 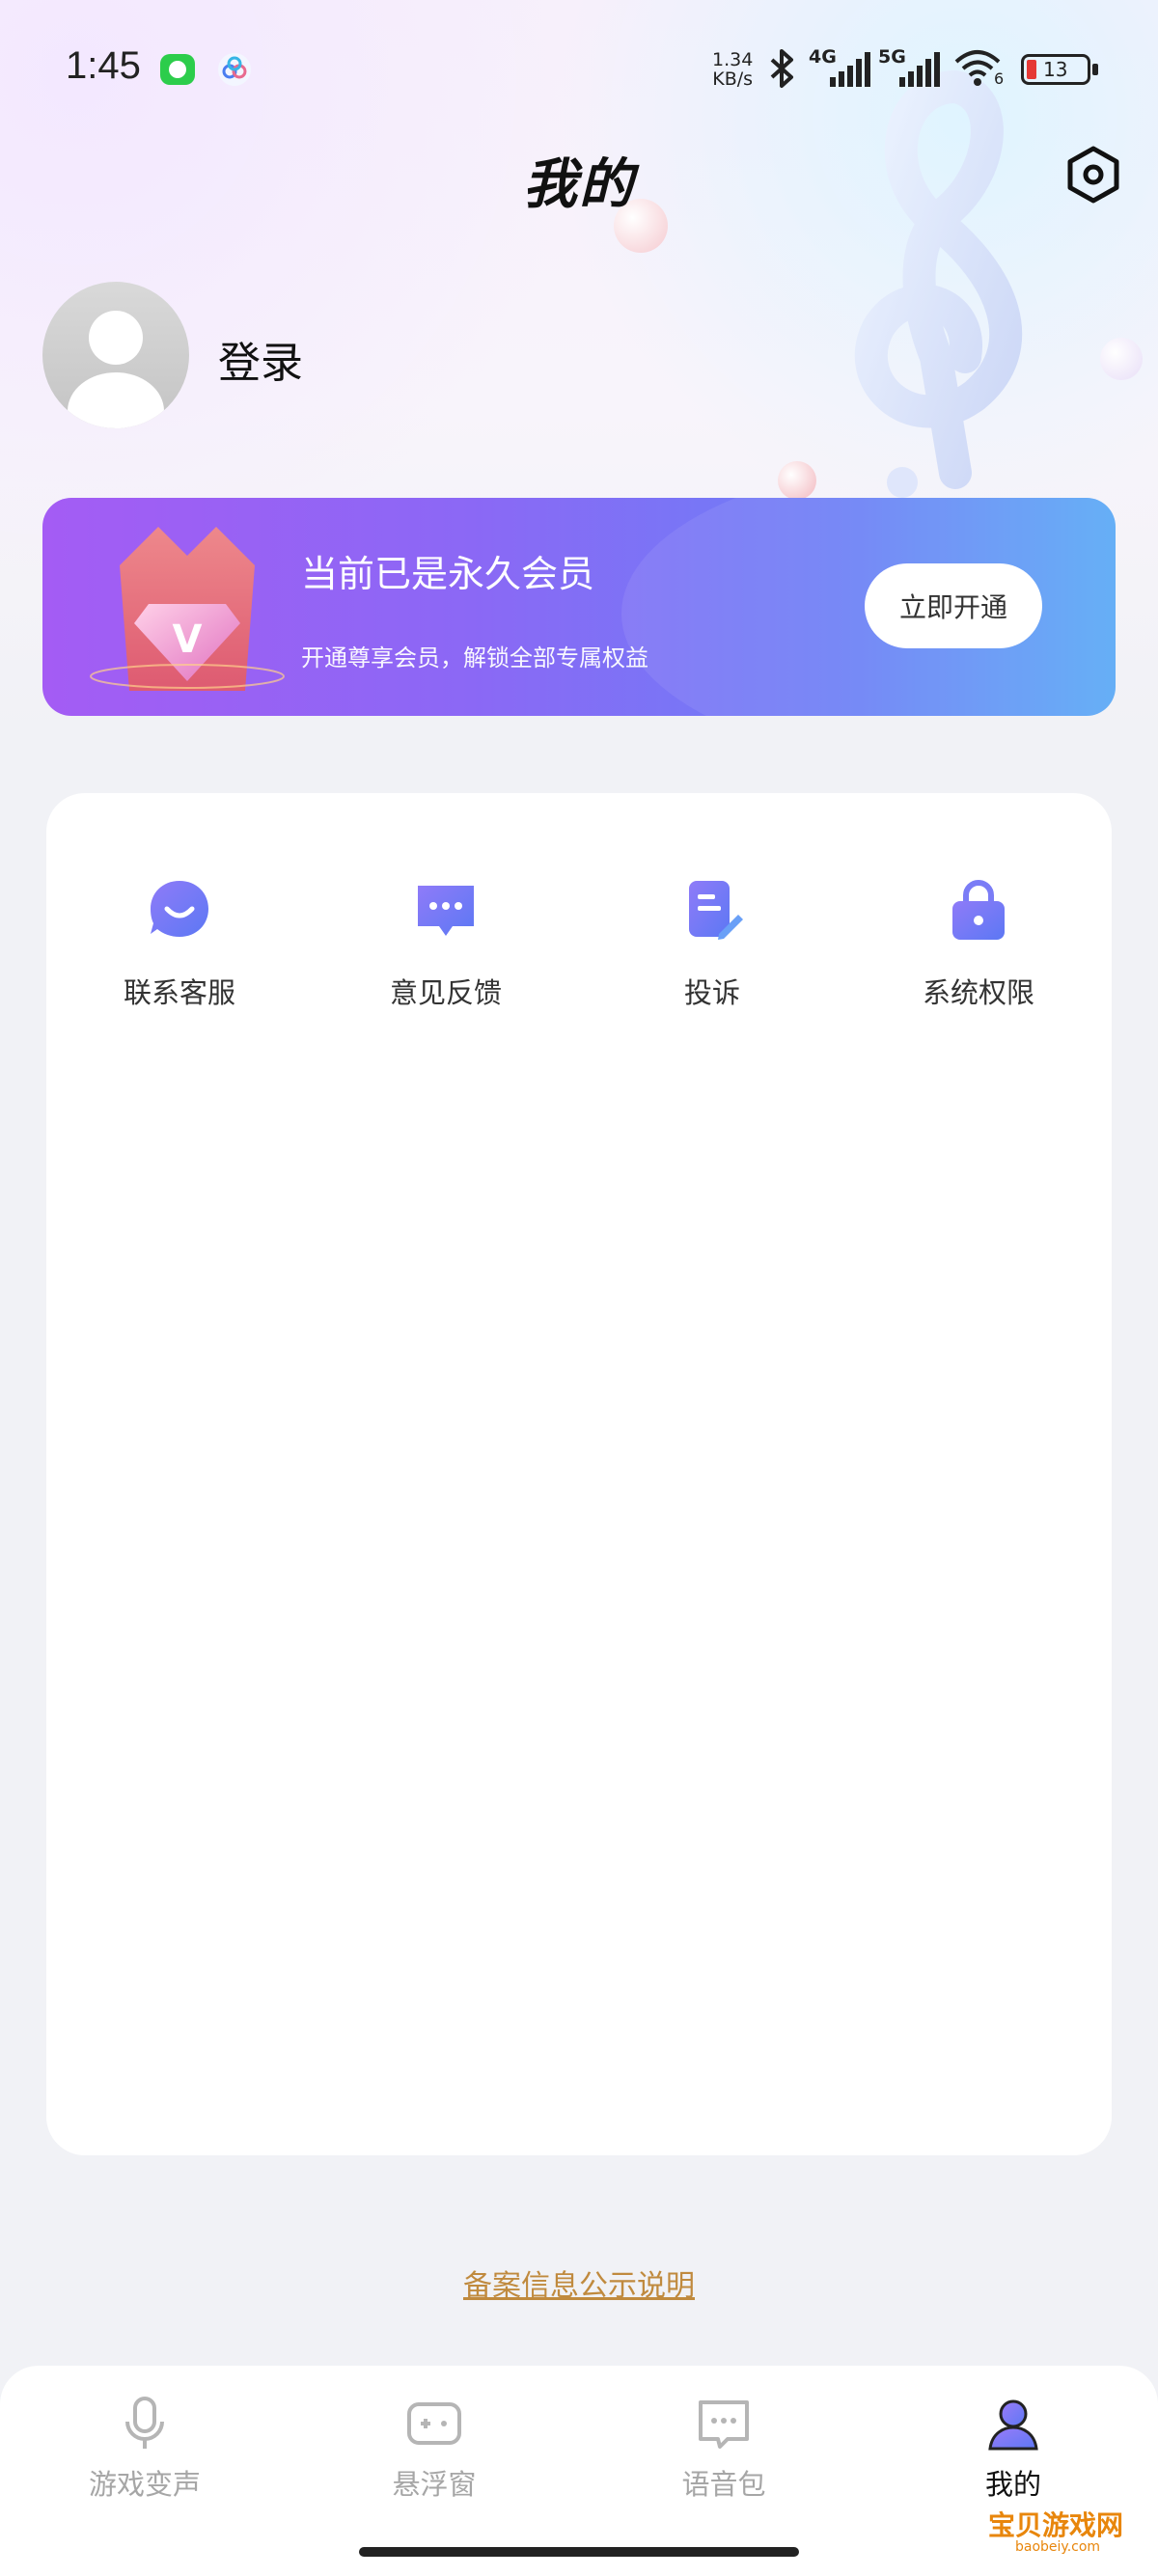 I want to click on menu-item-system-permission: 系统权限, so click(x=978, y=944).